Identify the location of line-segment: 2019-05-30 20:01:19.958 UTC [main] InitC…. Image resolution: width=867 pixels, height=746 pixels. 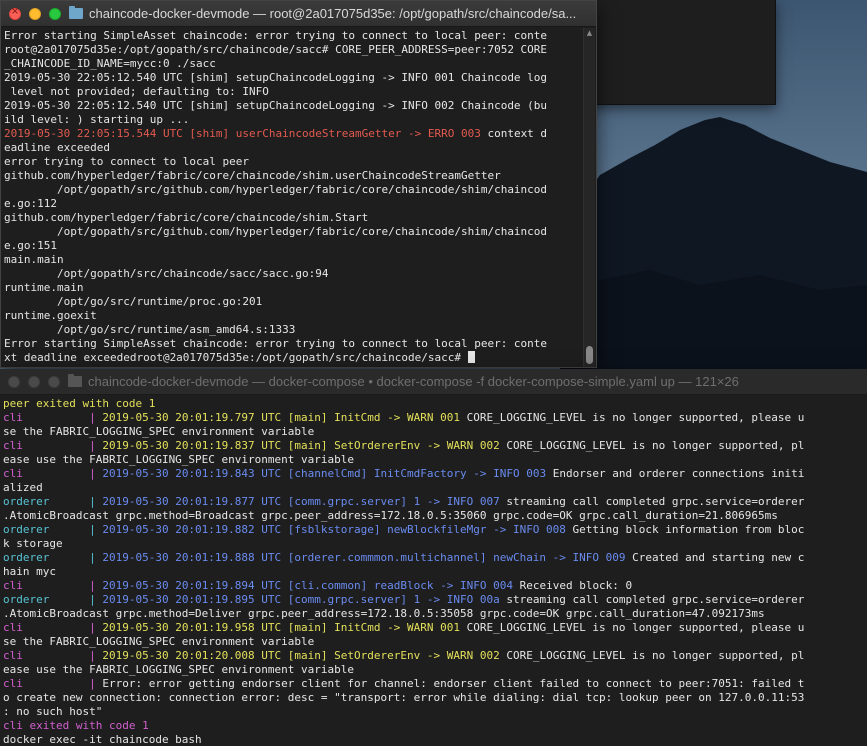
(281, 627).